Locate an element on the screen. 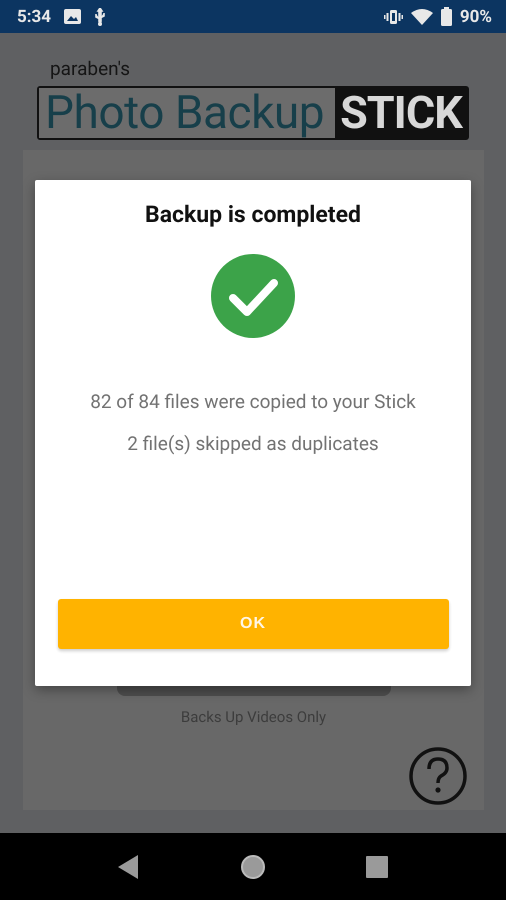 Image resolution: width=506 pixels, height=900 pixels. image-icon is located at coordinates (73, 16).